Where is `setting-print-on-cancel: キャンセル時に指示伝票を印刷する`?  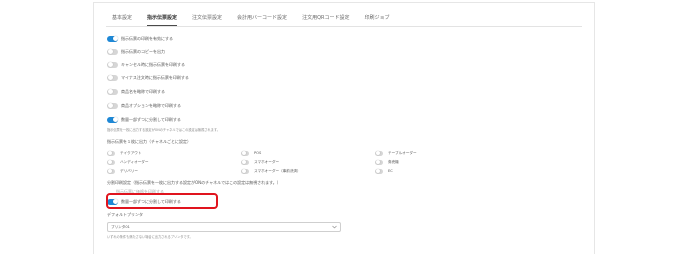 setting-print-on-cancel: キャンセル時に指示伝票を印刷する is located at coordinates (146, 64).